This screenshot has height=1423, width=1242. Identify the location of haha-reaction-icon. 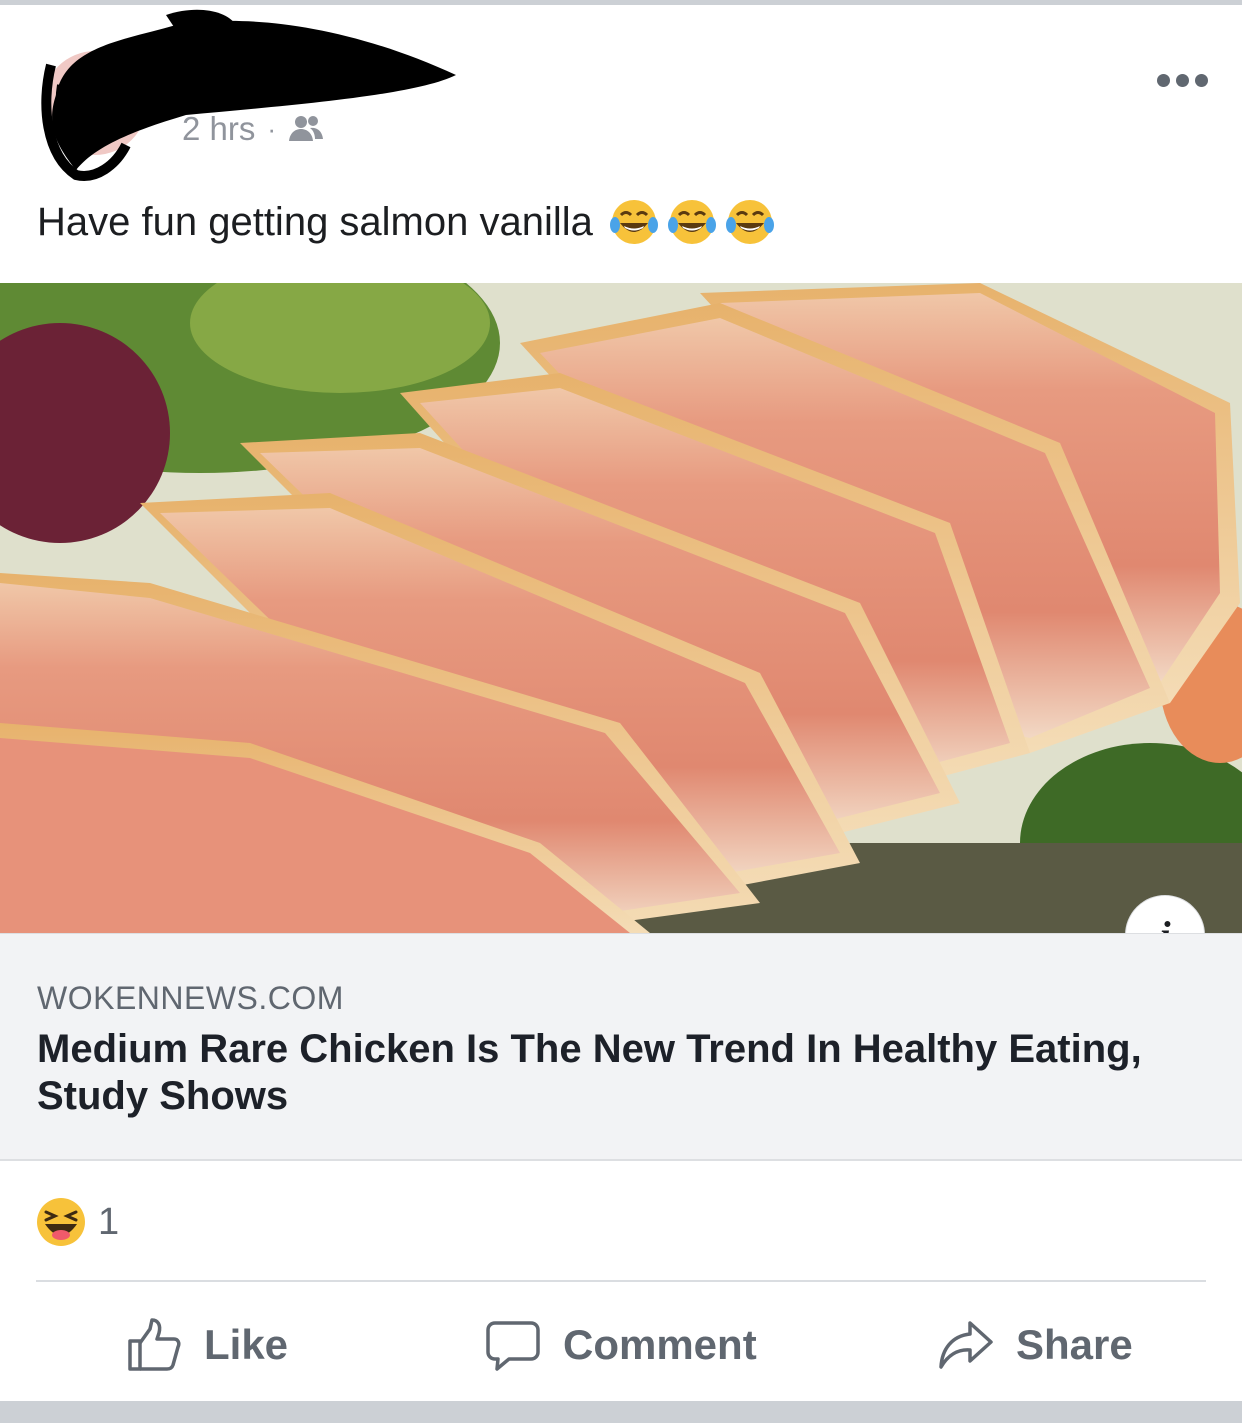
(61, 1222).